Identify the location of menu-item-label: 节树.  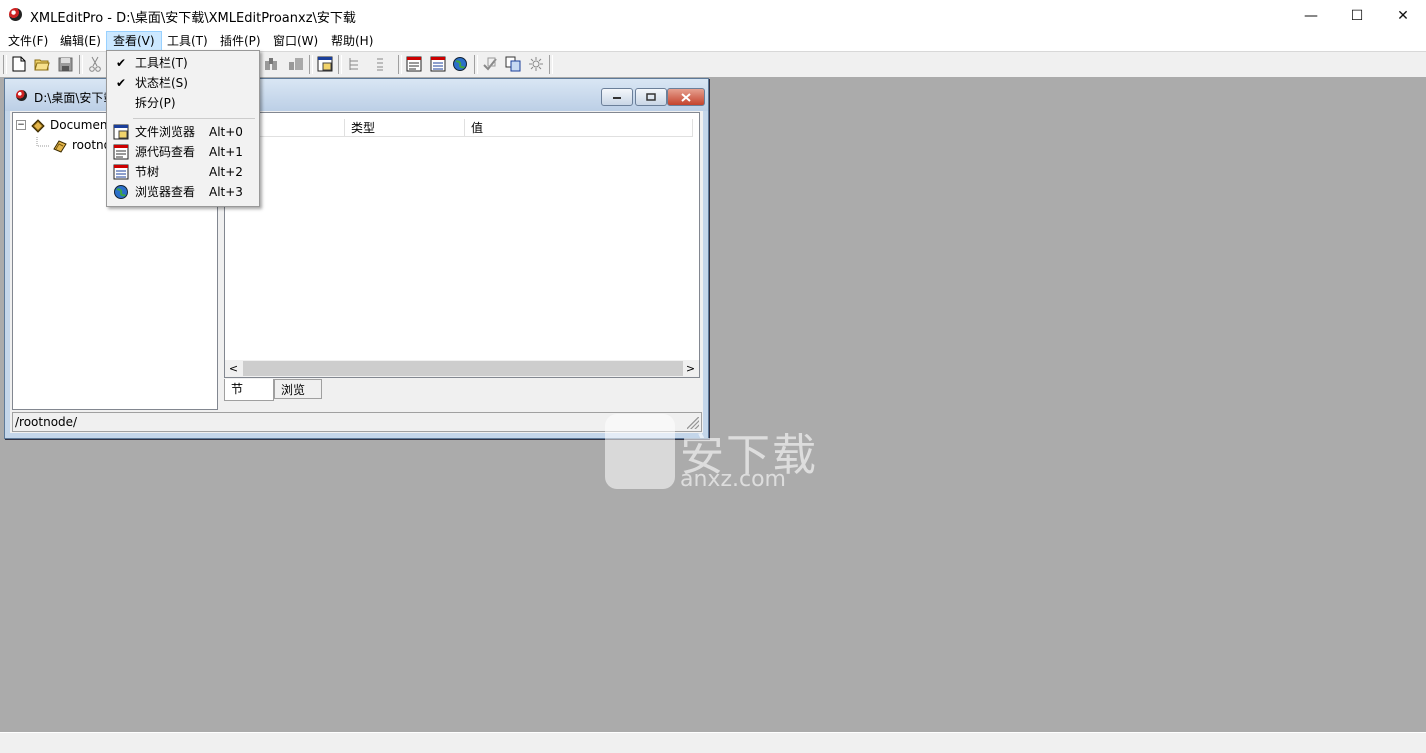
(147, 172).